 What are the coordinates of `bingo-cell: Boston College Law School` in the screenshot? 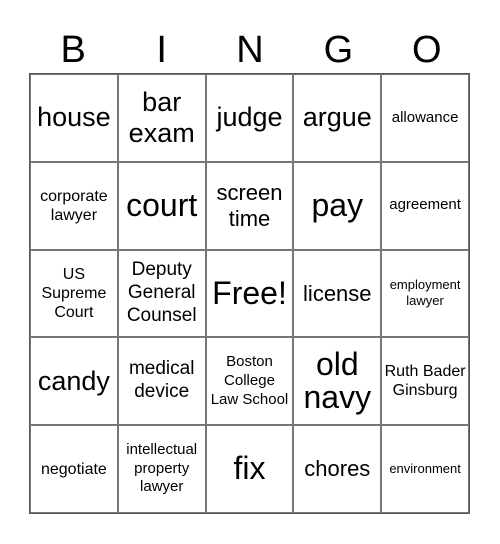 It's located at (249, 381).